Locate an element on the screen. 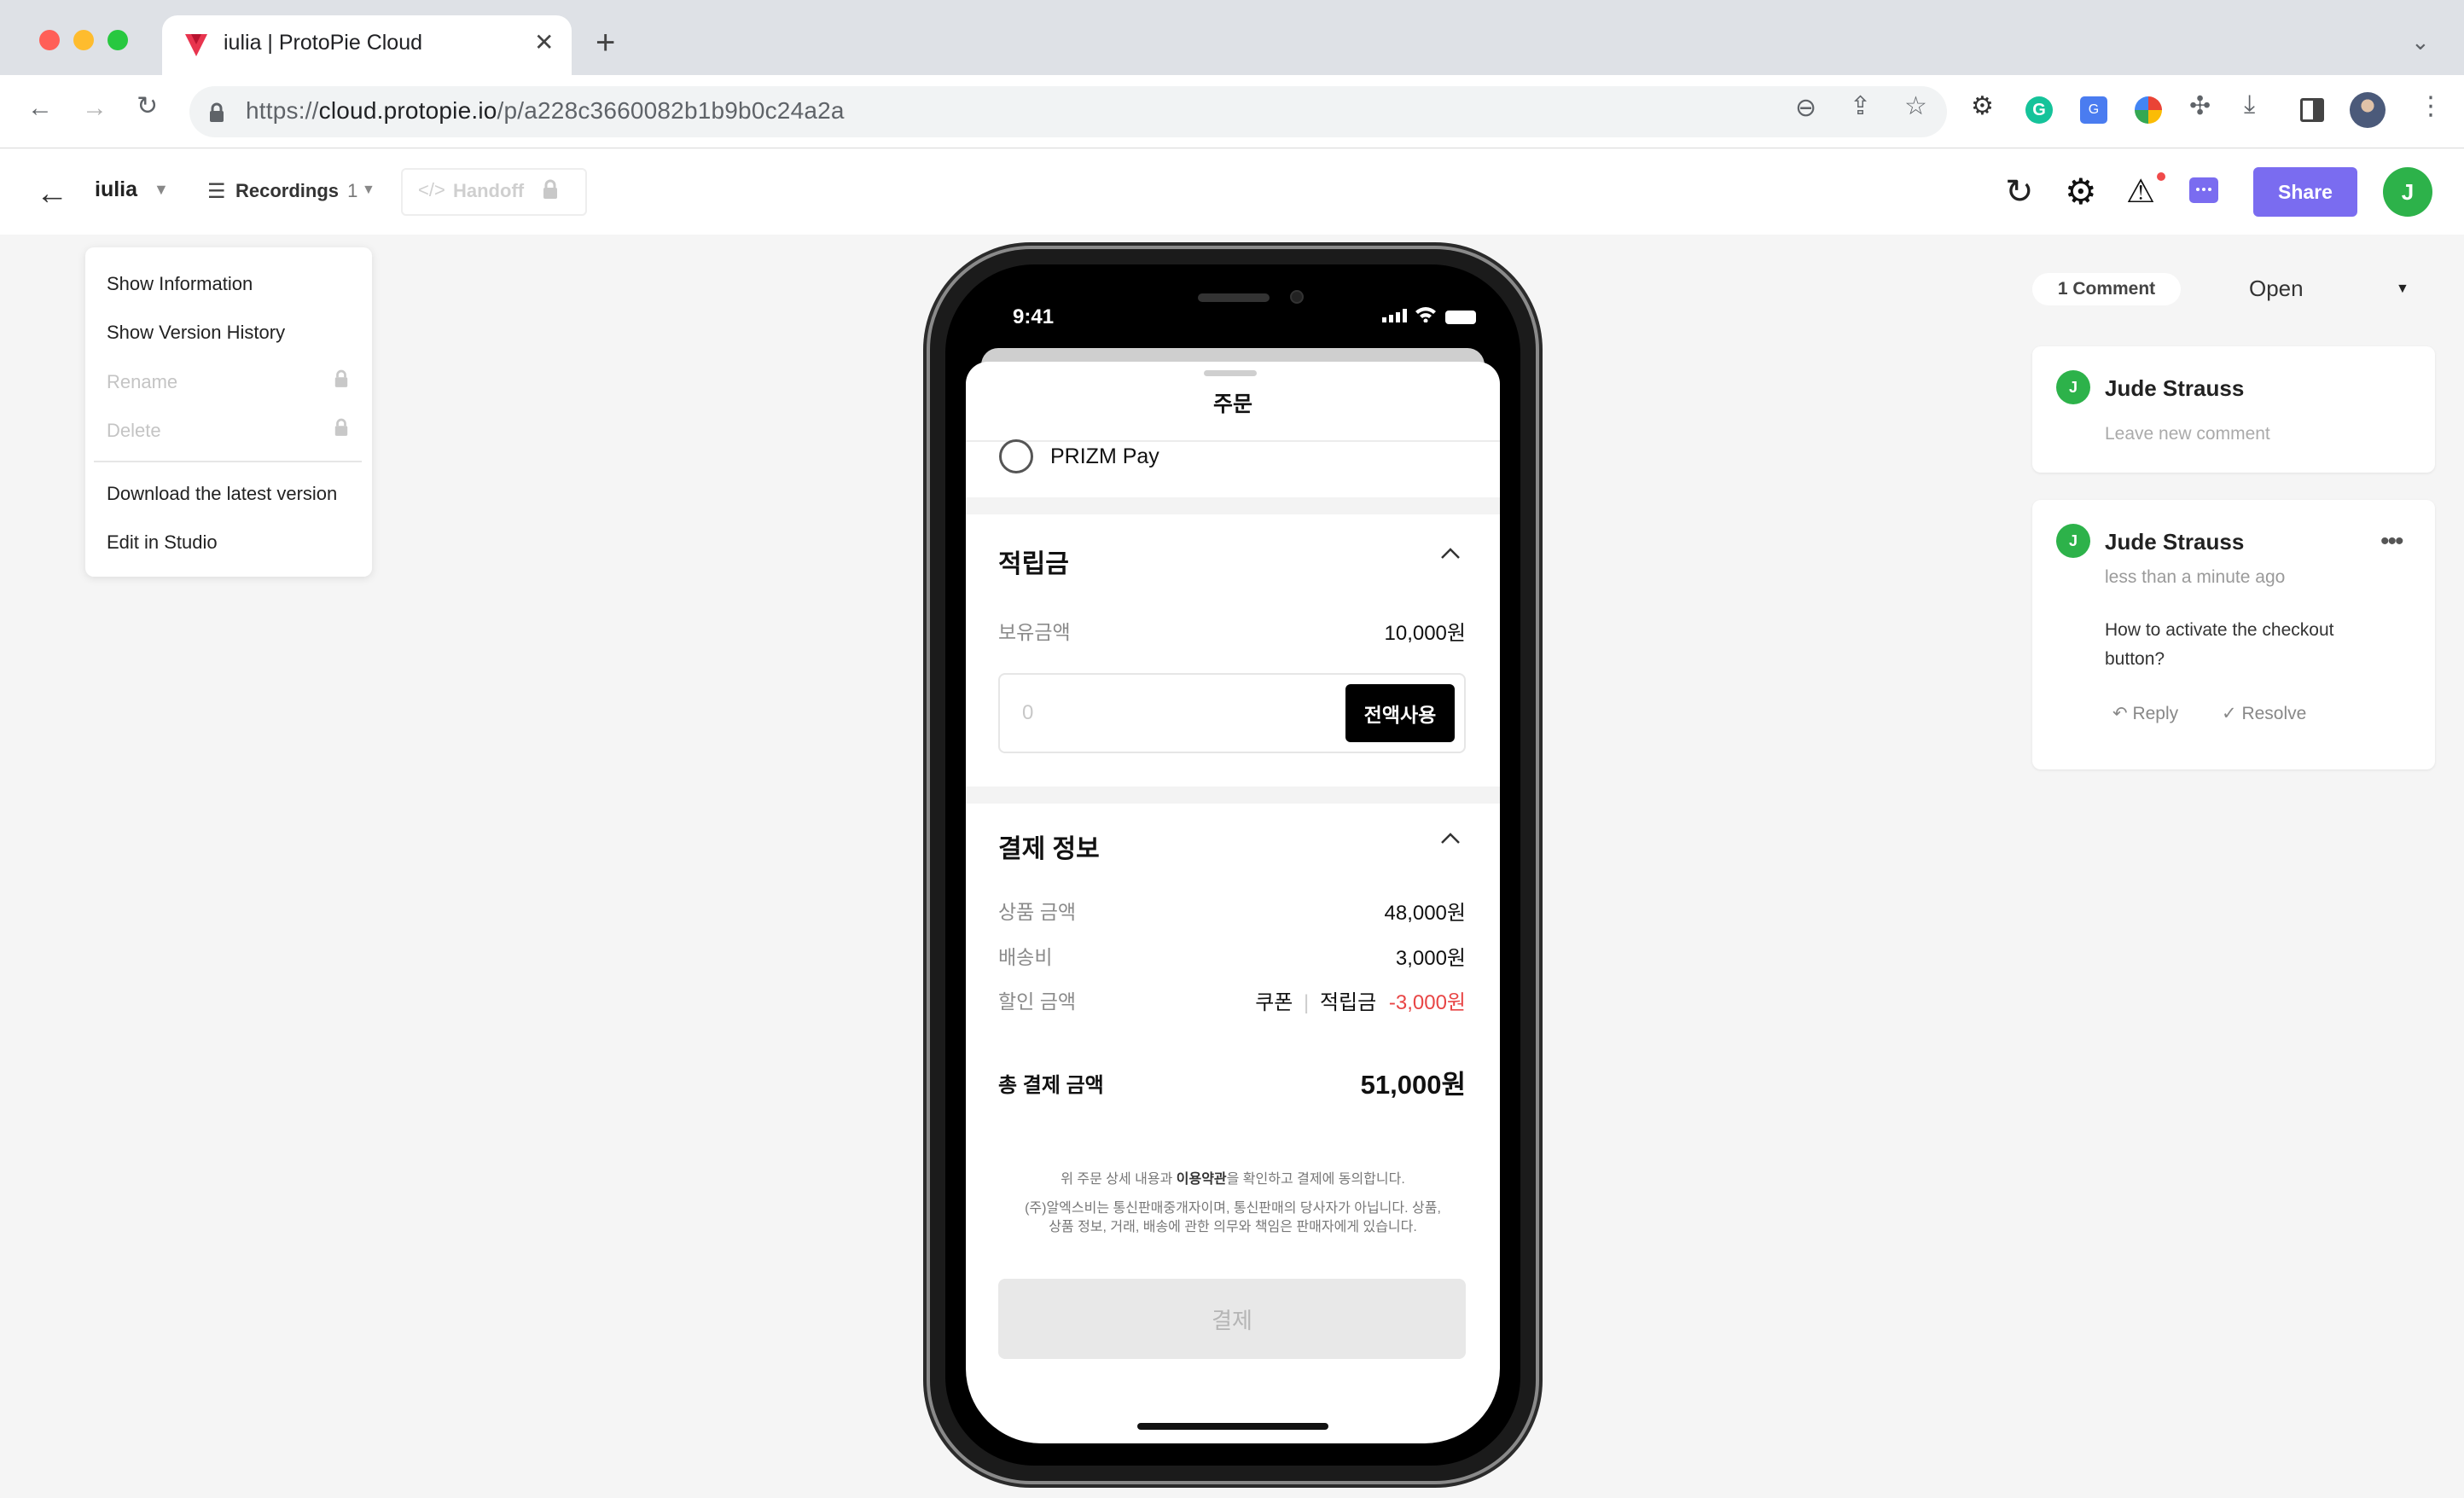  points-balance-value: 10,000원 is located at coordinates (1425, 634).